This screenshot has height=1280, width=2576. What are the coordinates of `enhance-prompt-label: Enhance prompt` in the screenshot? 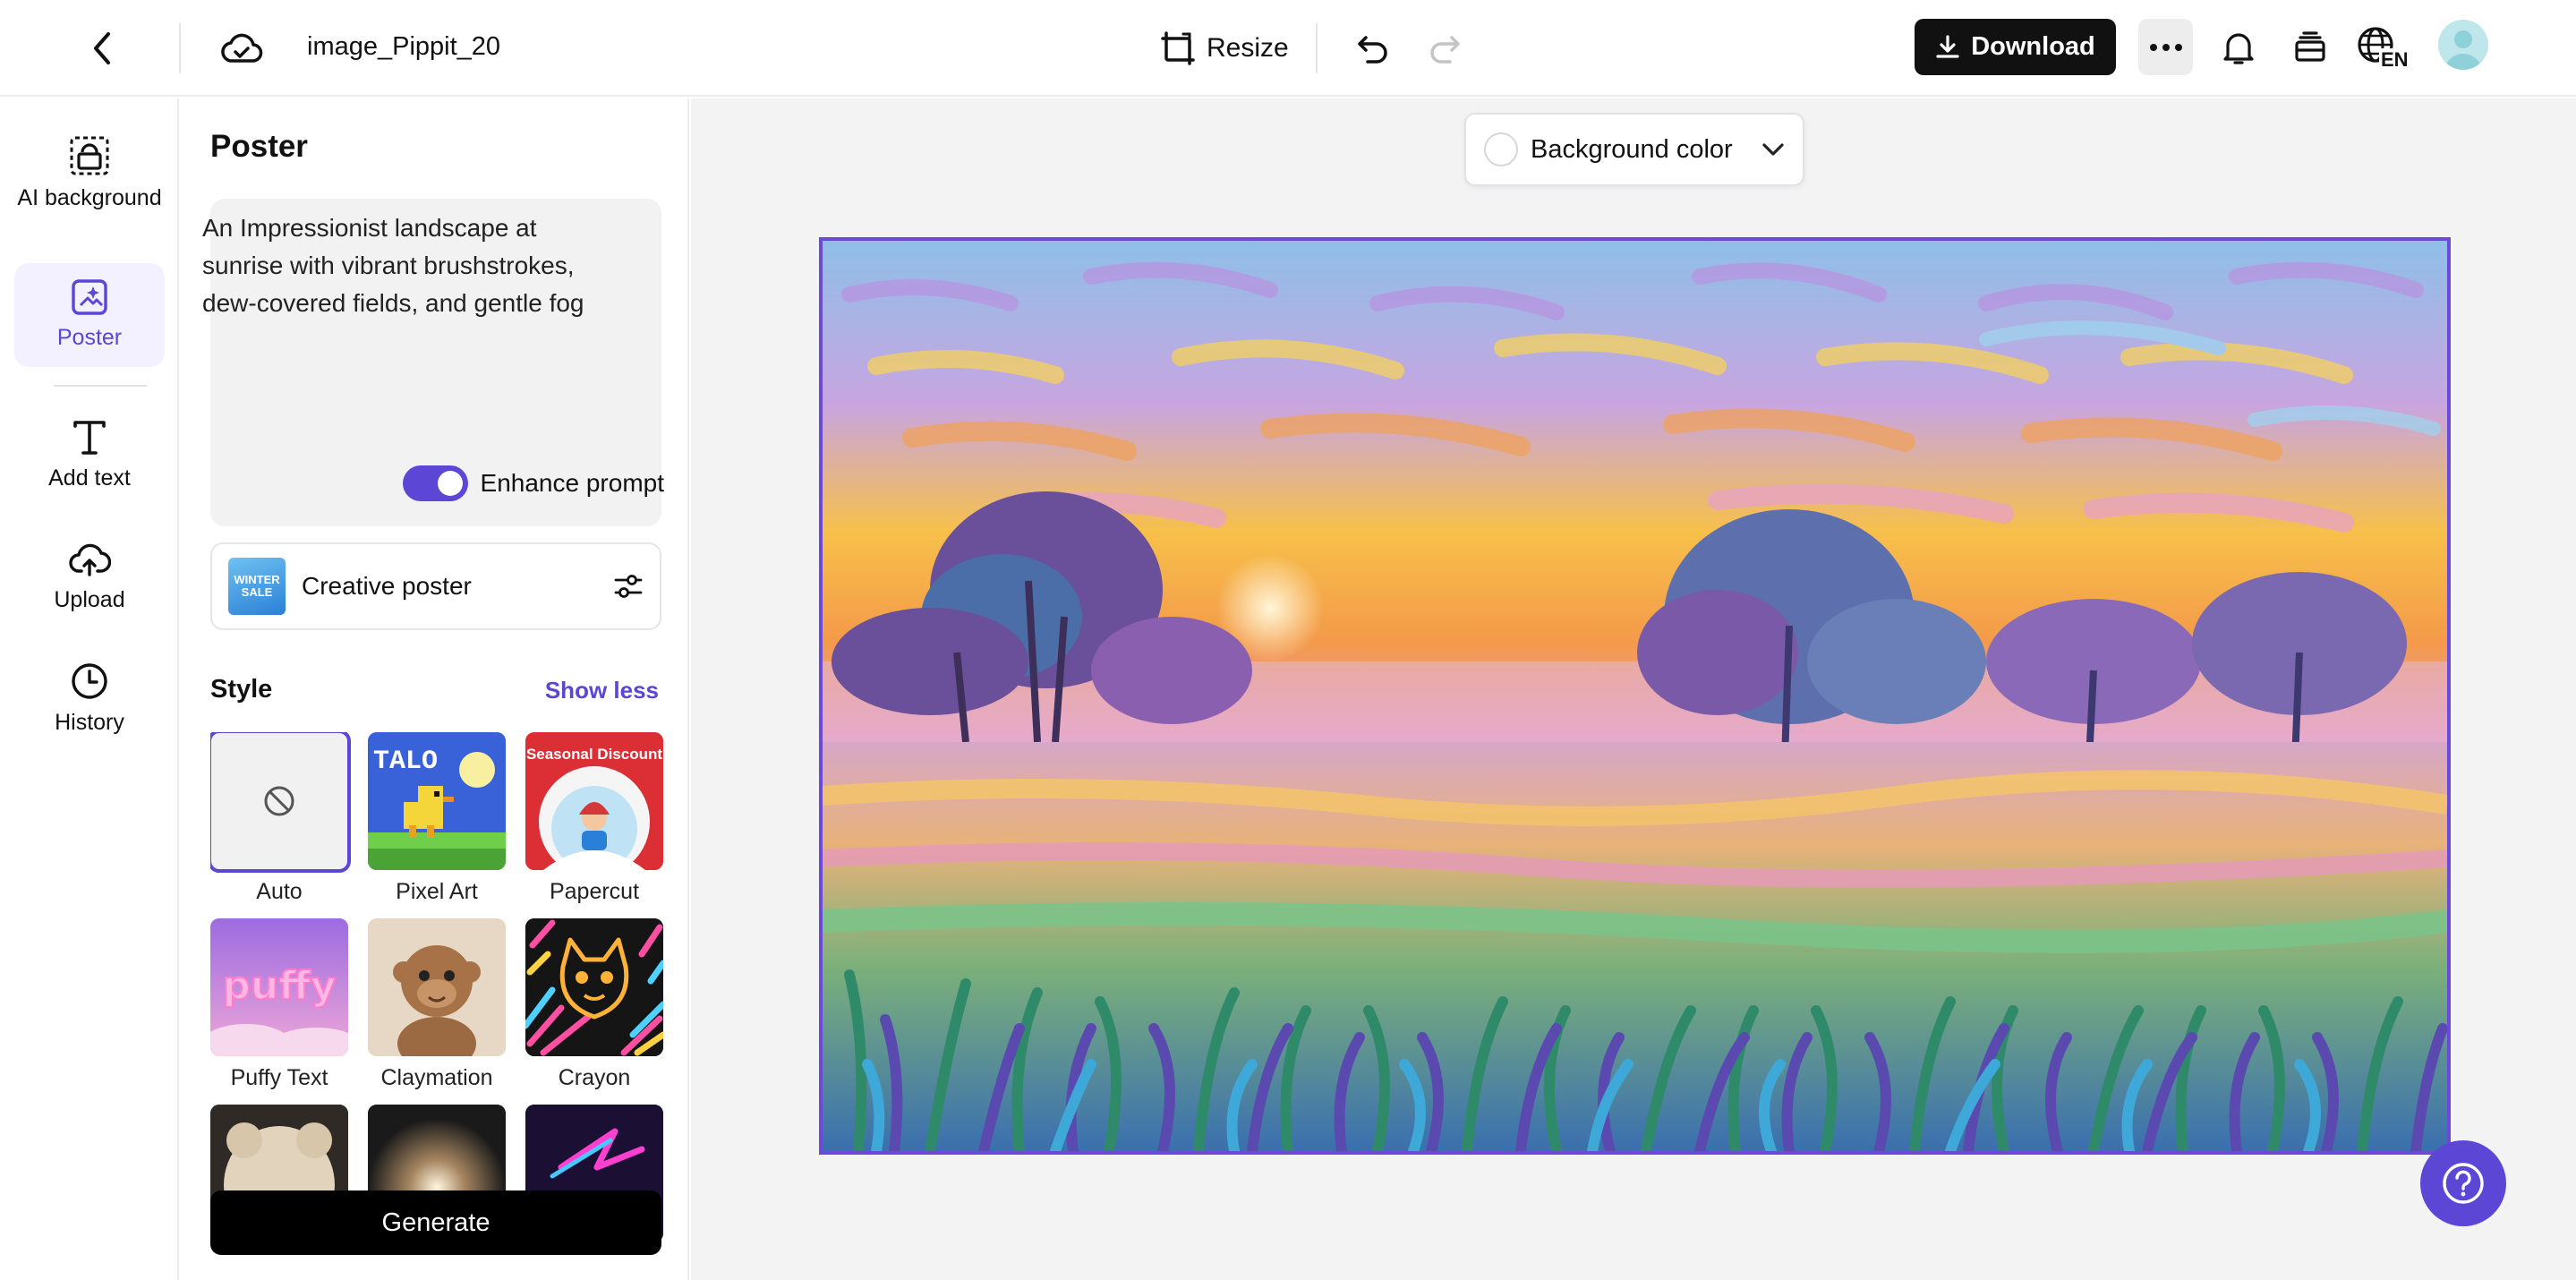 It's located at (572, 483).